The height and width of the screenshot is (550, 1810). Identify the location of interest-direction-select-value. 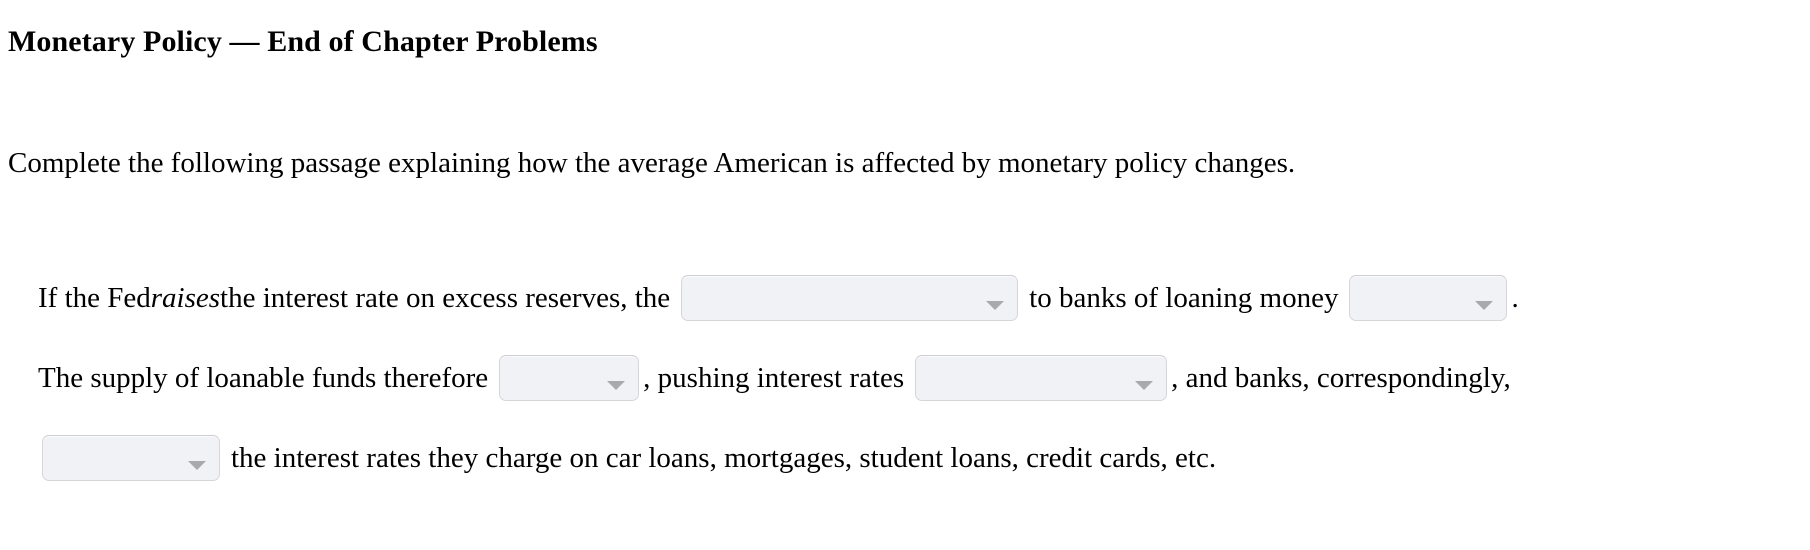
(1029, 378).